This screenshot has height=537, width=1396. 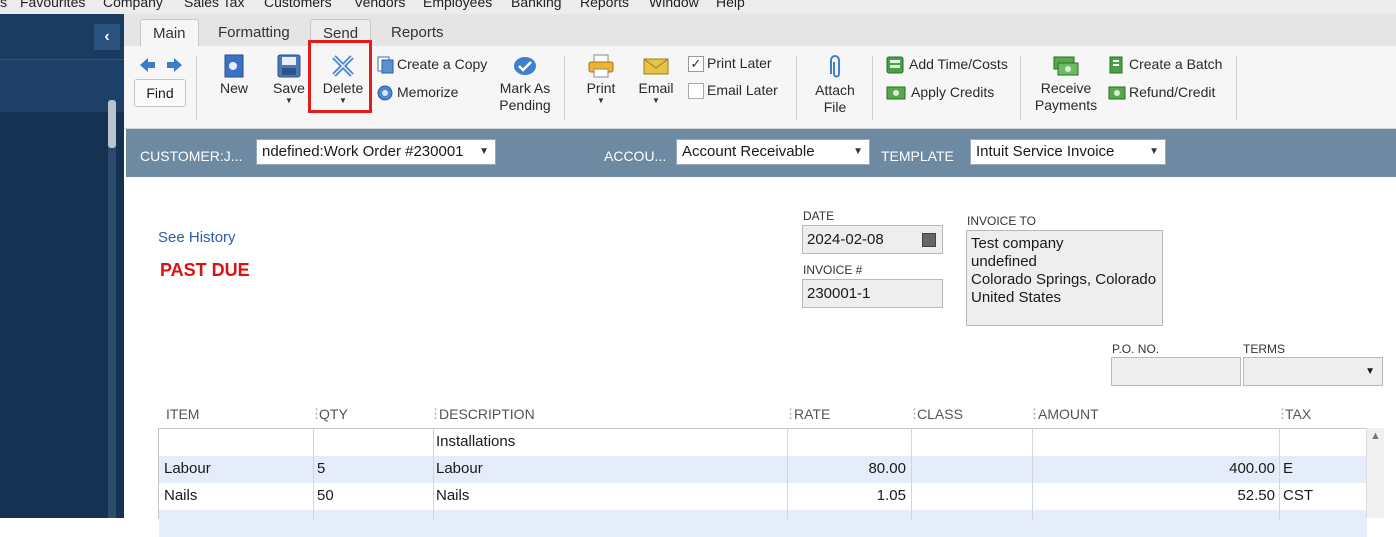 What do you see at coordinates (1298, 414) in the screenshot?
I see `column-header-tax: TAX` at bounding box center [1298, 414].